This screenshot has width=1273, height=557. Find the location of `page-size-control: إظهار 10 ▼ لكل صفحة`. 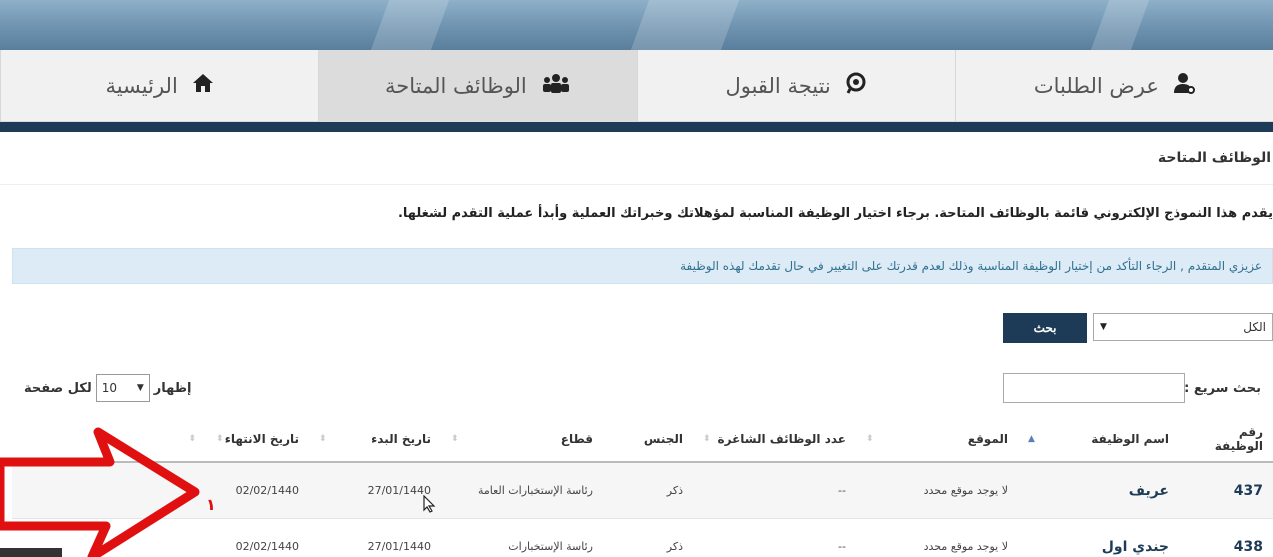

page-size-control: إظهار 10 ▼ لكل صفحة is located at coordinates (107, 388).